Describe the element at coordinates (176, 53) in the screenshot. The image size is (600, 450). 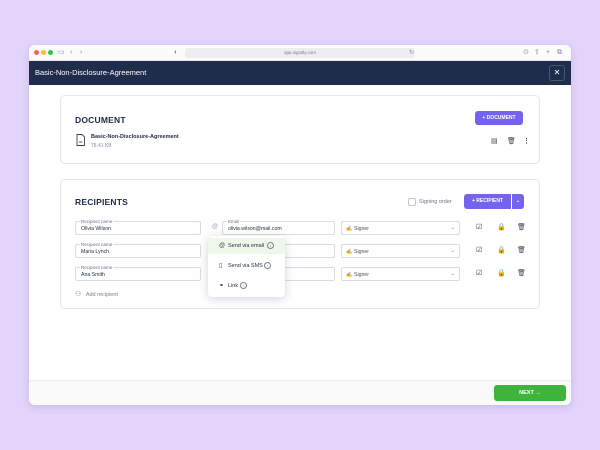
I see `privacy-icon: ◐` at that location.